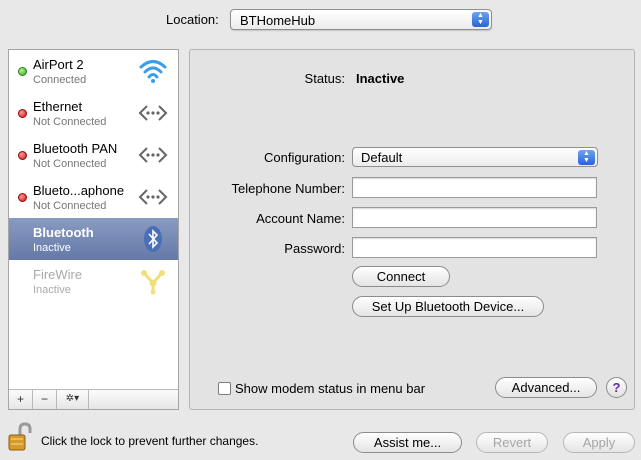 This screenshot has width=641, height=460. What do you see at coordinates (401, 276) in the screenshot?
I see `connect-button: Connect` at bounding box center [401, 276].